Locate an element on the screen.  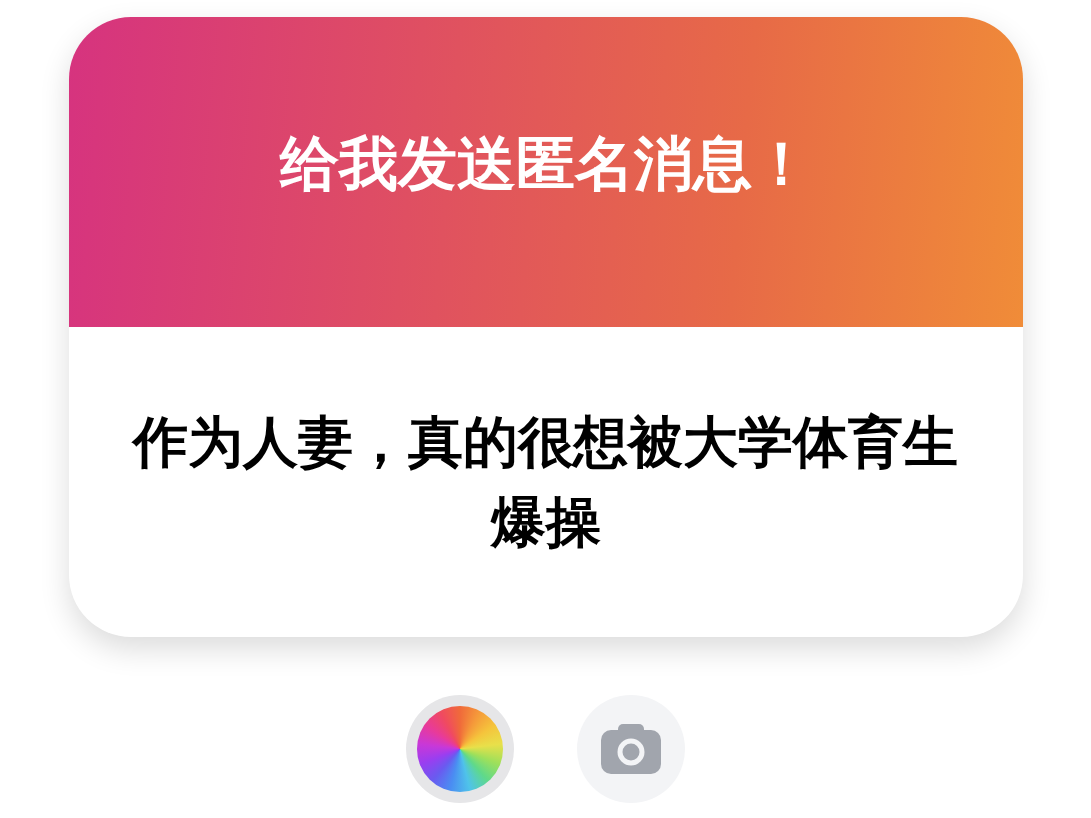
color-wheel-icon is located at coordinates (460, 749).